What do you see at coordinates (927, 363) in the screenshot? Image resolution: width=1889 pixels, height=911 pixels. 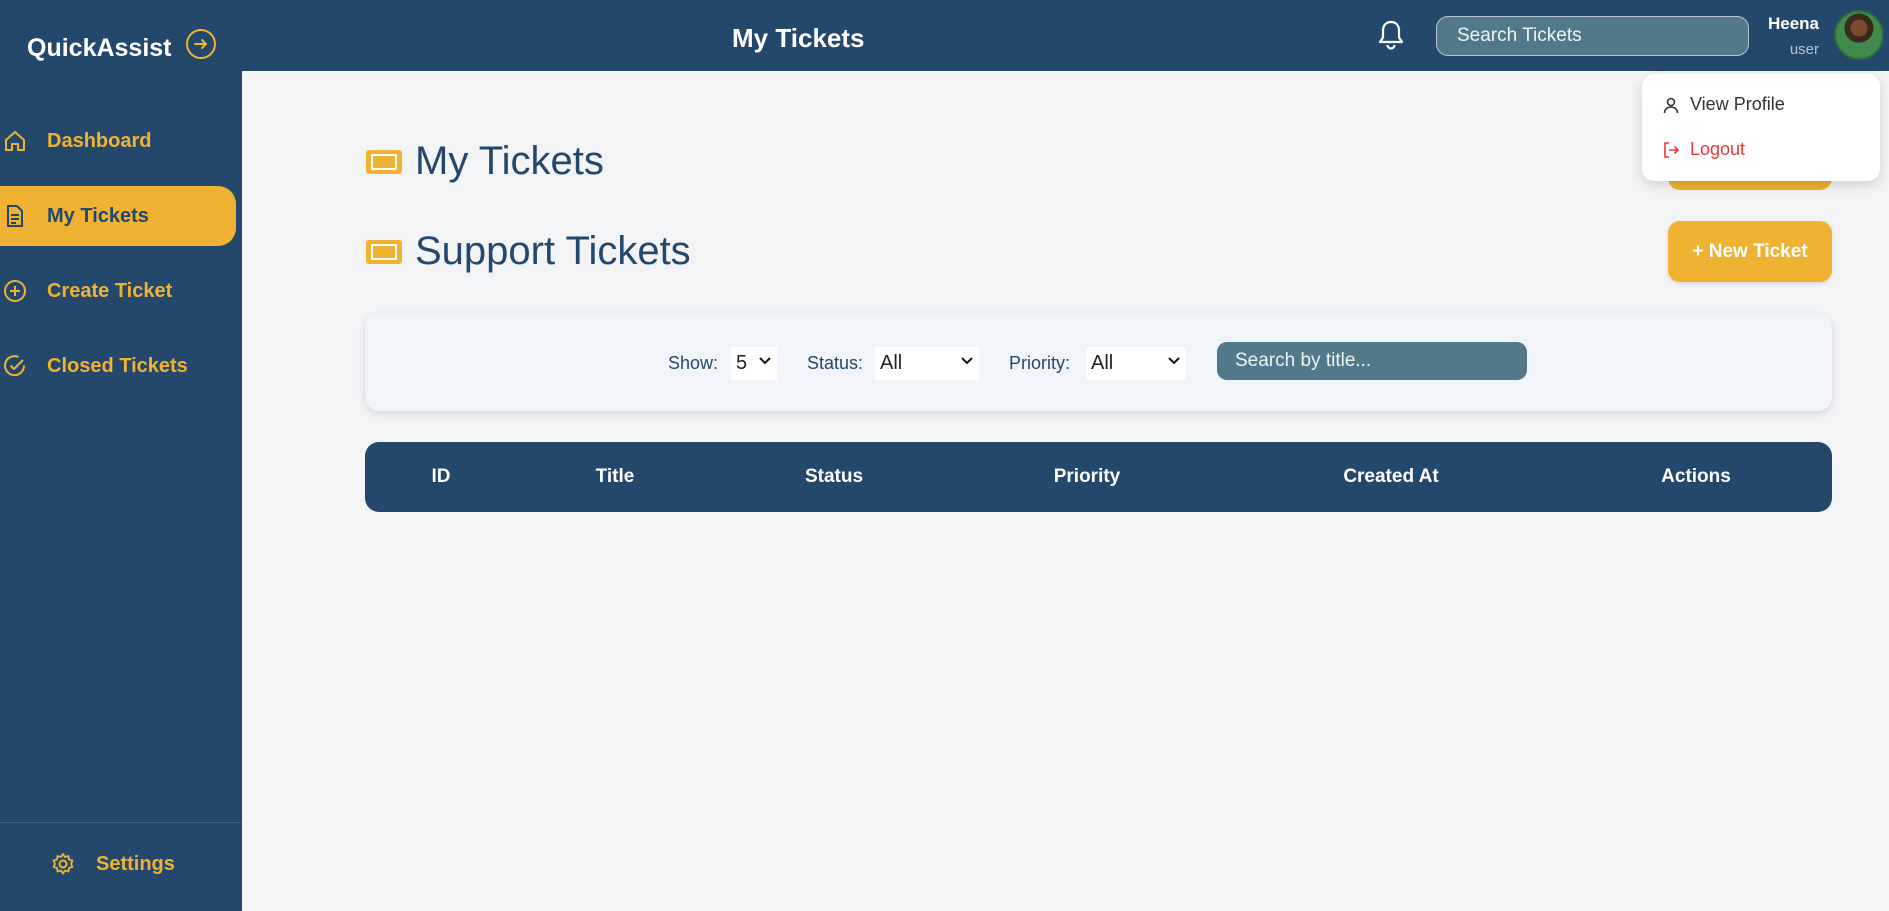 I see `status-select: All` at bounding box center [927, 363].